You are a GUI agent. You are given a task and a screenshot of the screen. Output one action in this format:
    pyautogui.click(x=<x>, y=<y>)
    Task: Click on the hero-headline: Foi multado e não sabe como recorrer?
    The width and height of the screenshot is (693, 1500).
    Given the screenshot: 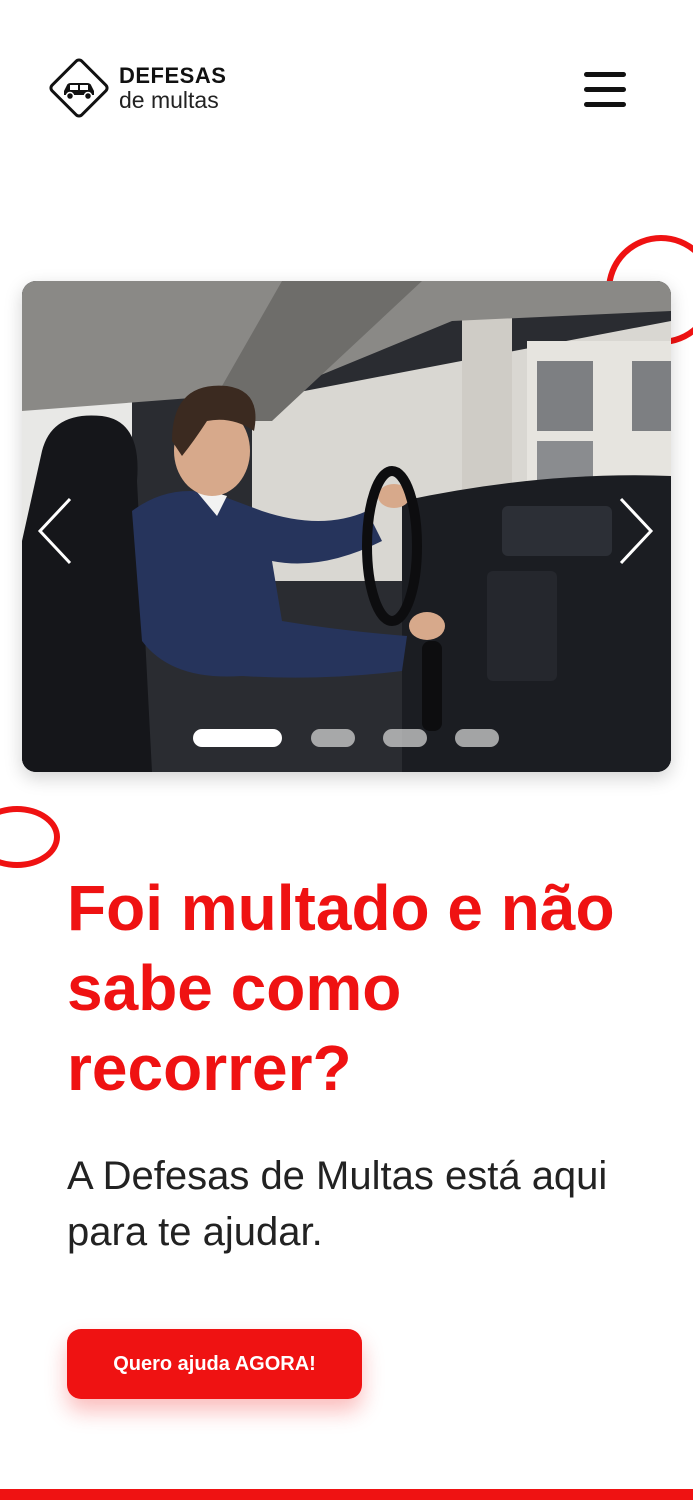 What is the action you would take?
    pyautogui.click(x=341, y=988)
    